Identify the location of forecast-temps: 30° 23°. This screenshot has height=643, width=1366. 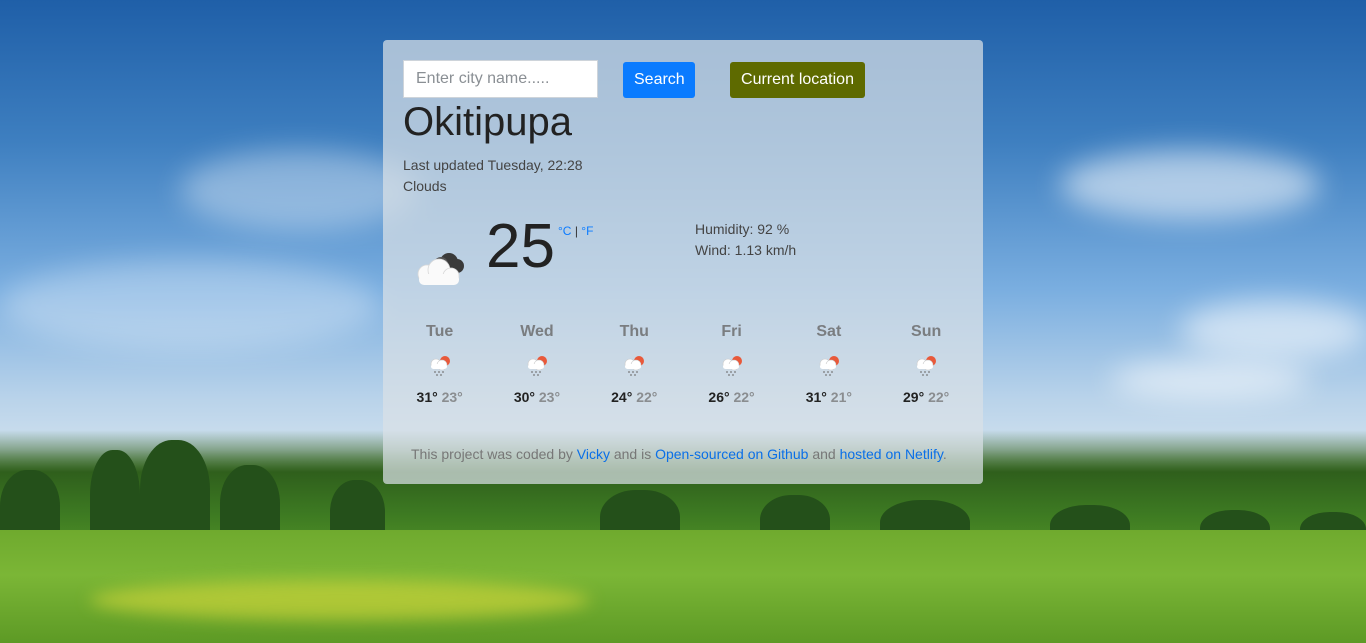
(536, 397).